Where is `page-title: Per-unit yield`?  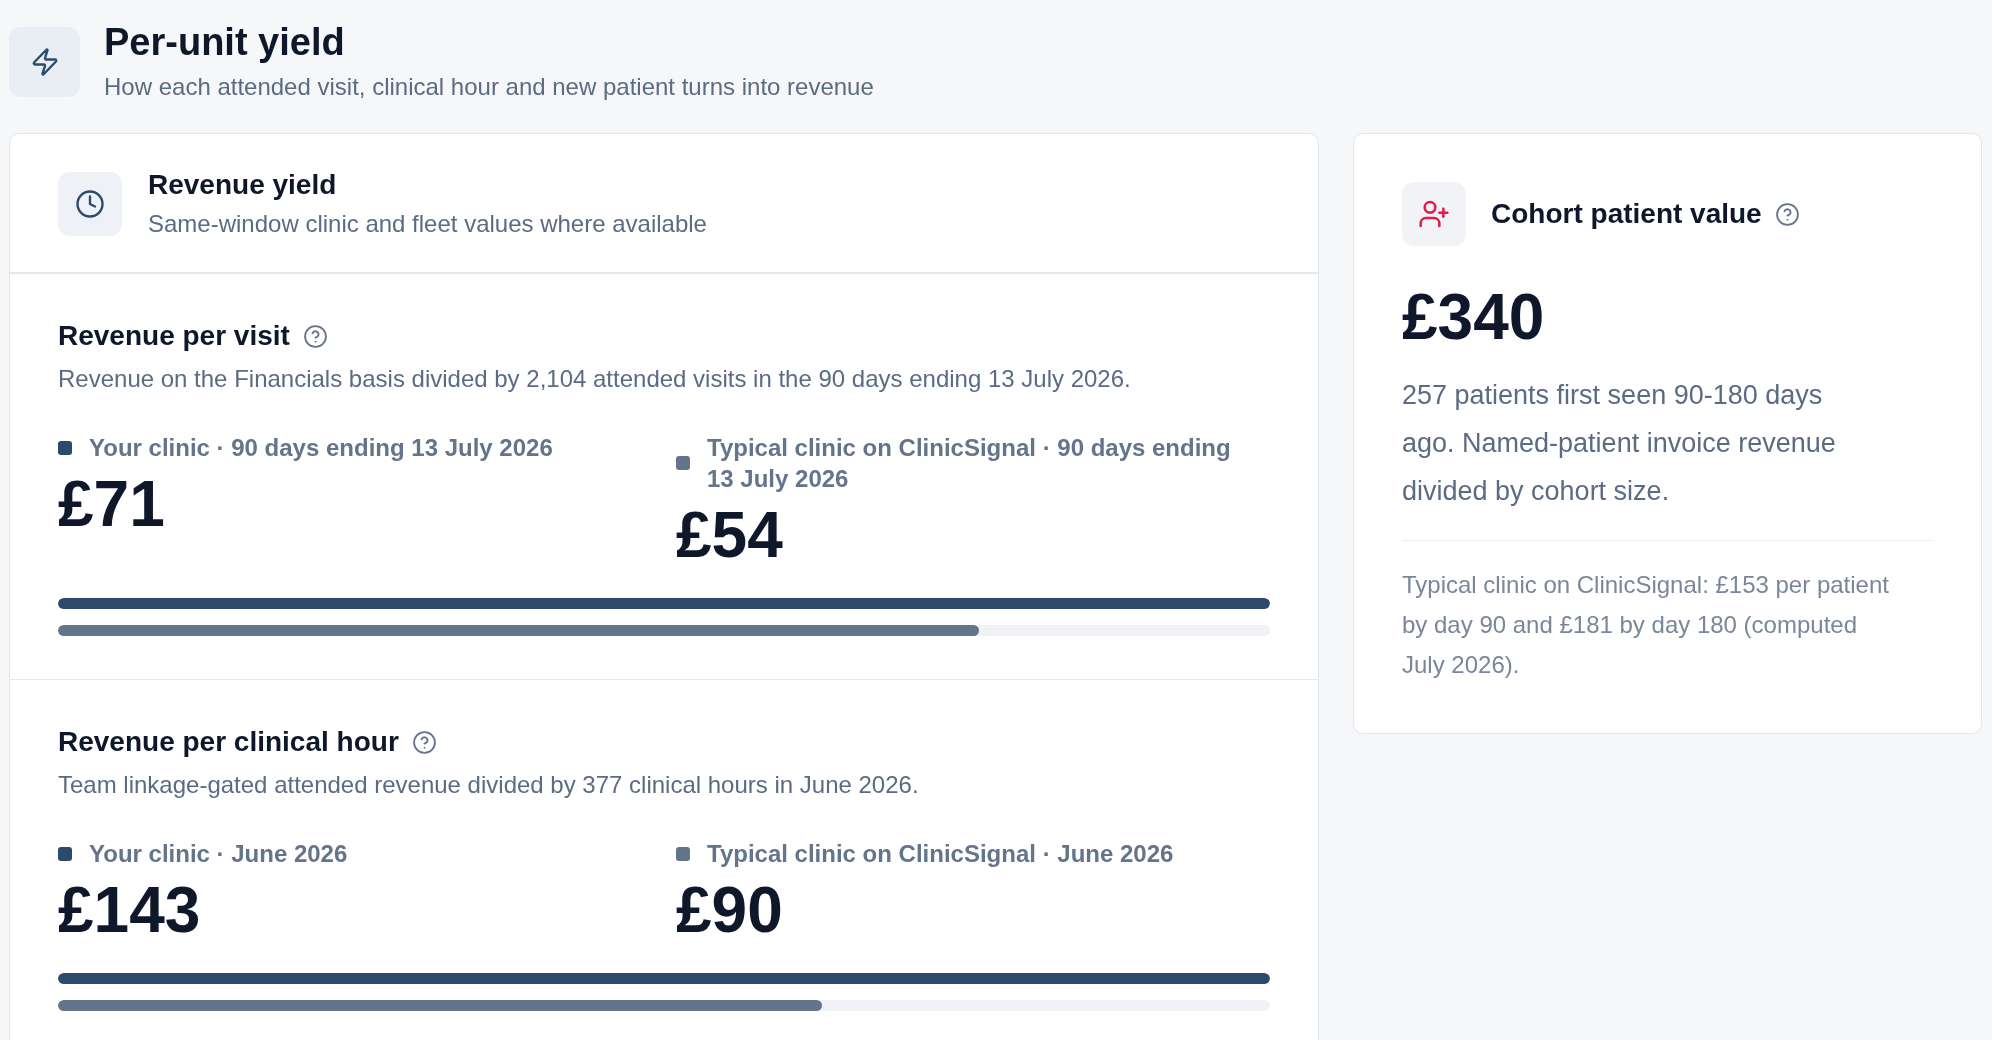
page-title: Per-unit yield is located at coordinates (225, 42).